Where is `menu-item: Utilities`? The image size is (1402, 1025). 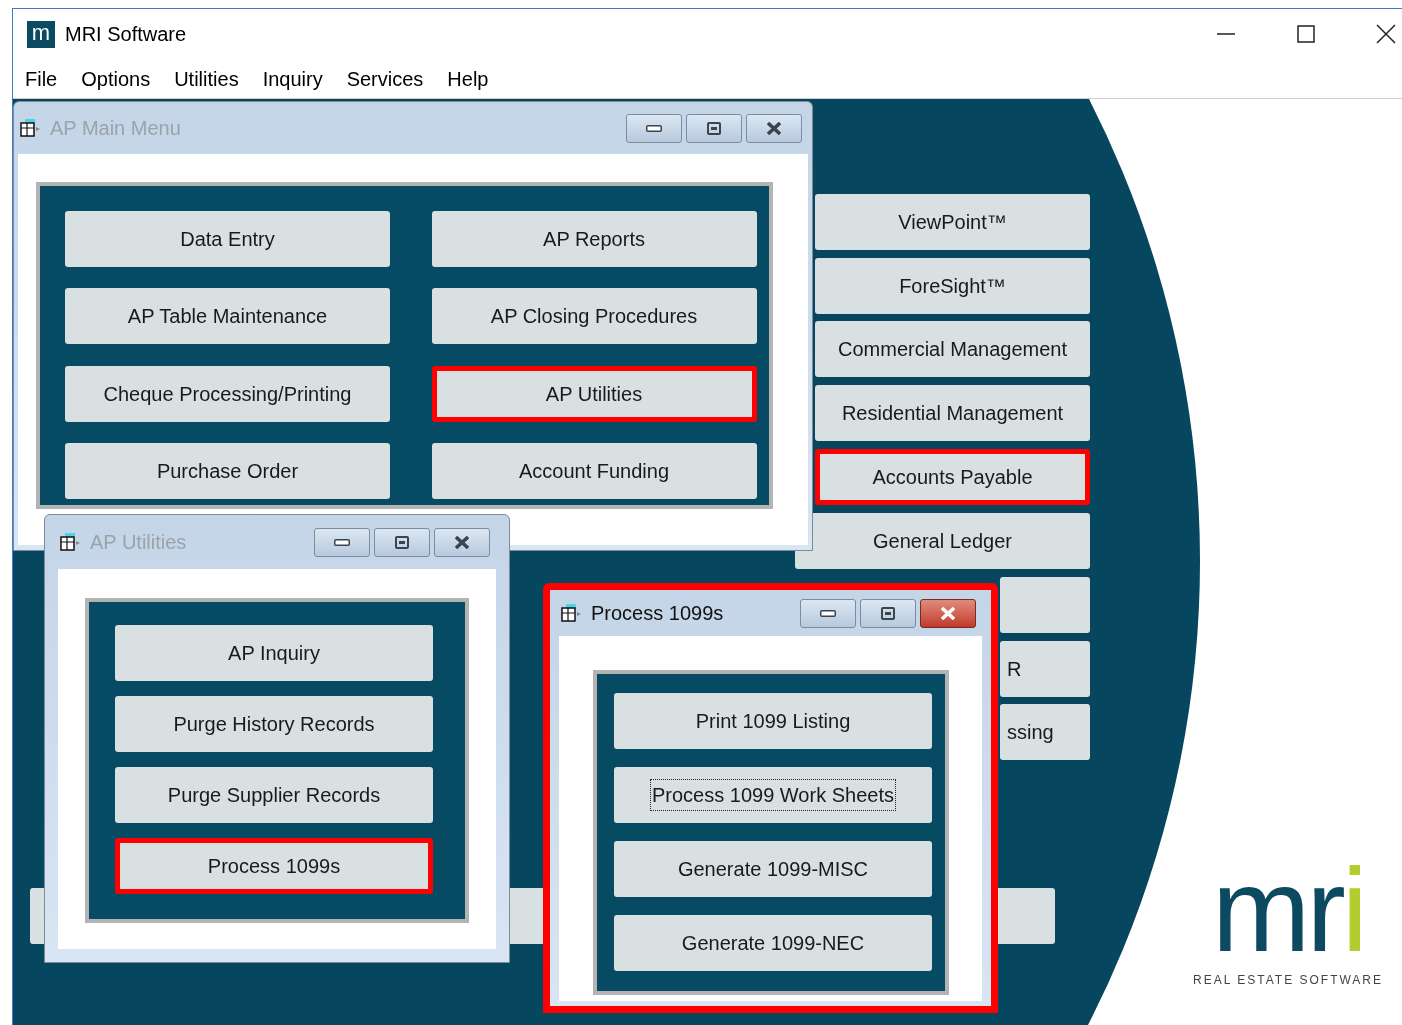
menu-item: Utilities is located at coordinates (206, 78).